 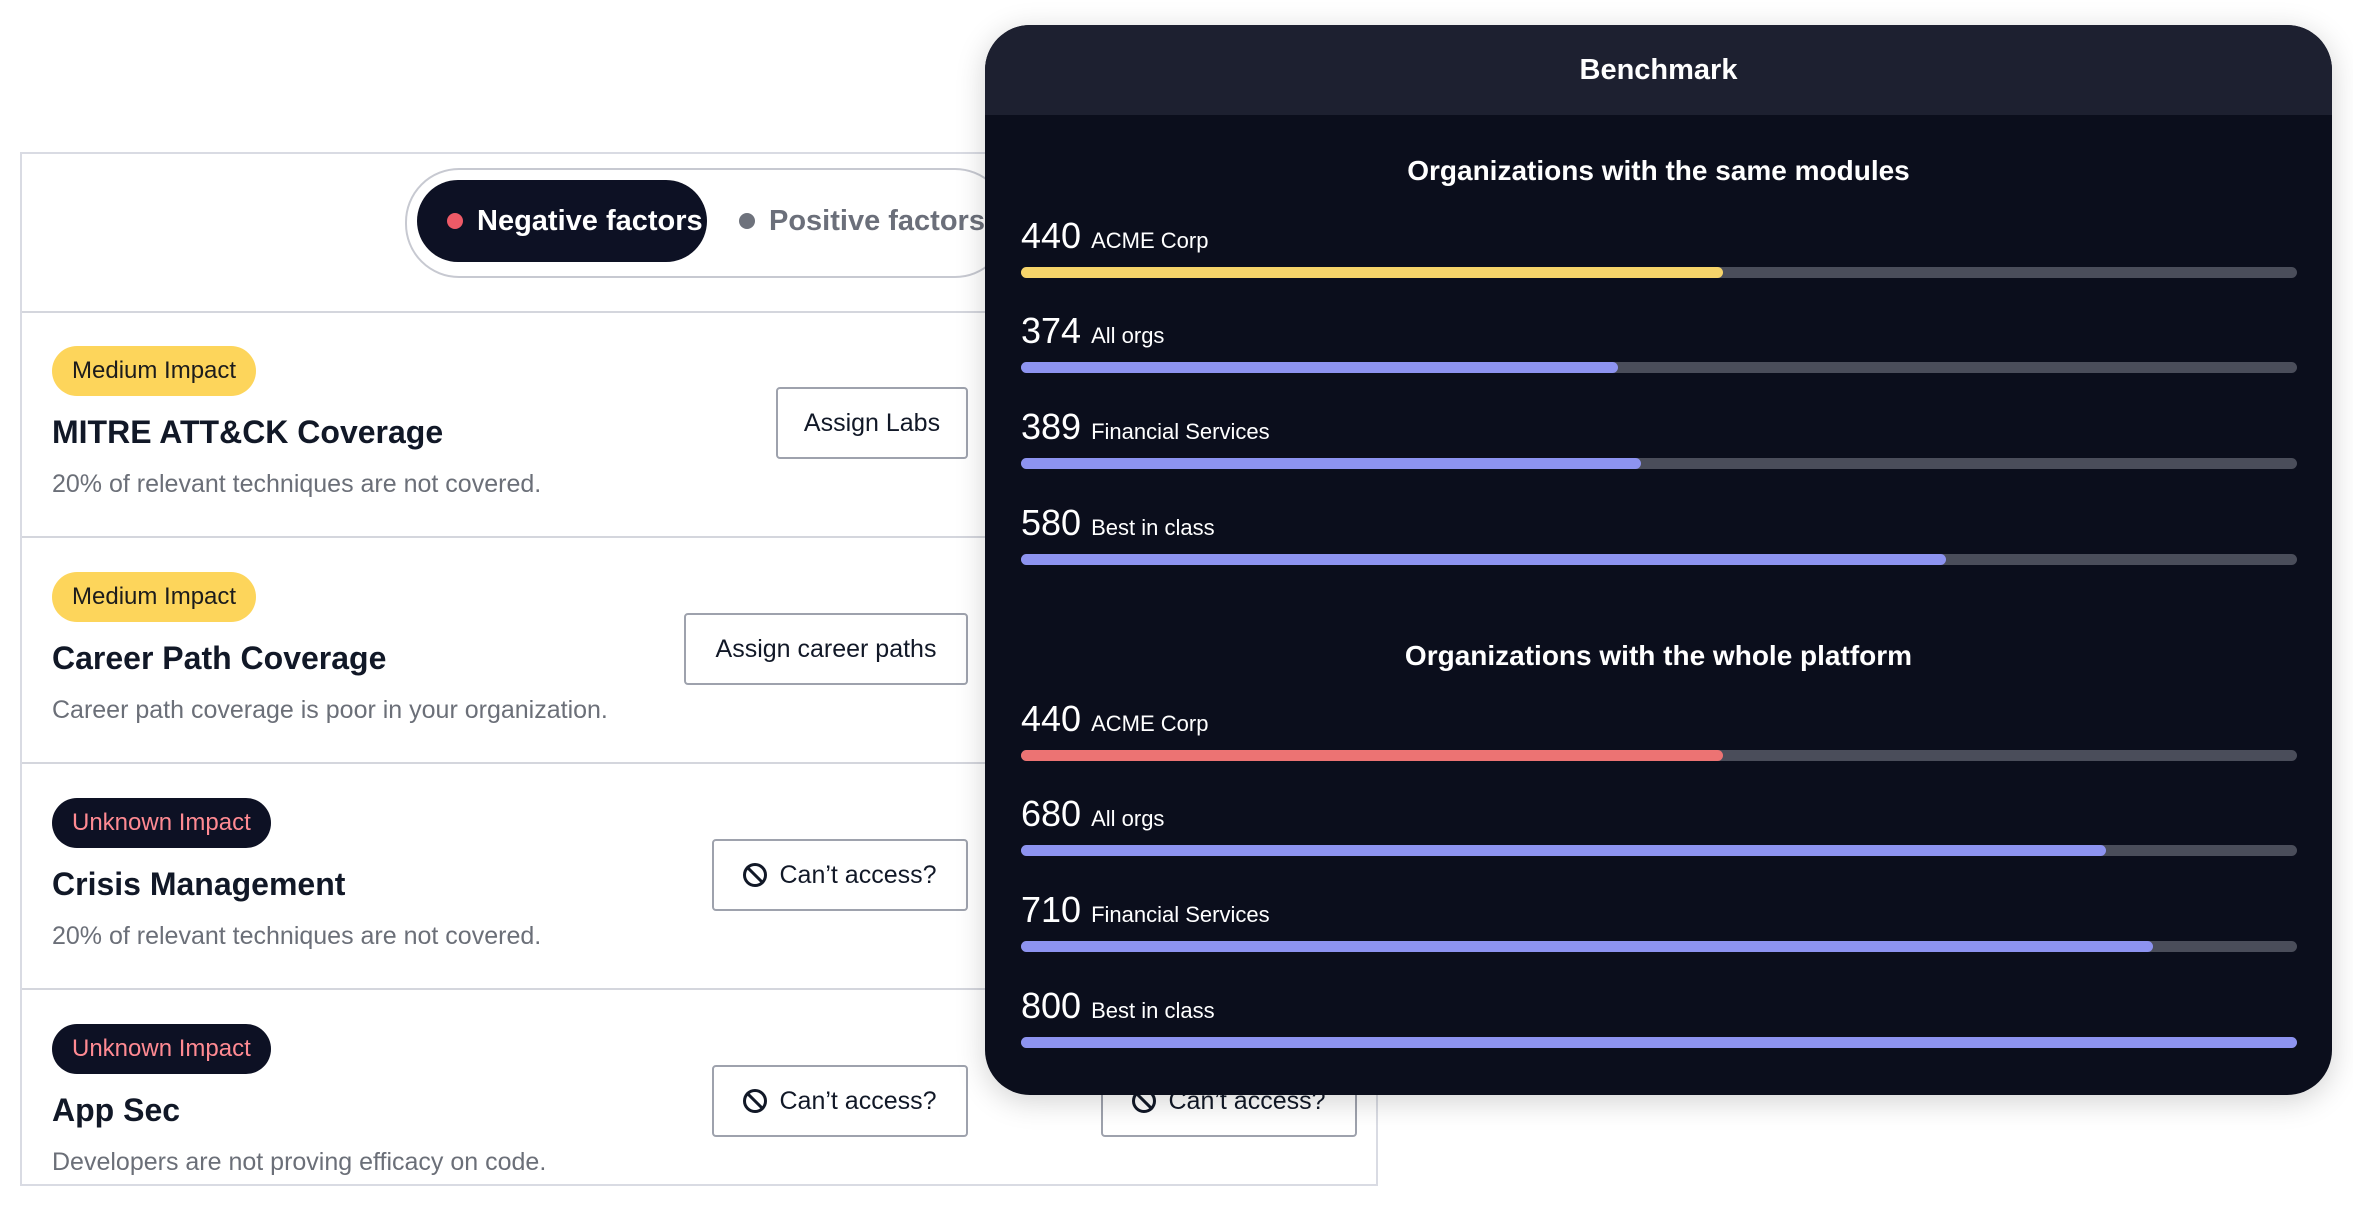 What do you see at coordinates (877, 220) in the screenshot?
I see `positive-factors-label: Positive factors` at bounding box center [877, 220].